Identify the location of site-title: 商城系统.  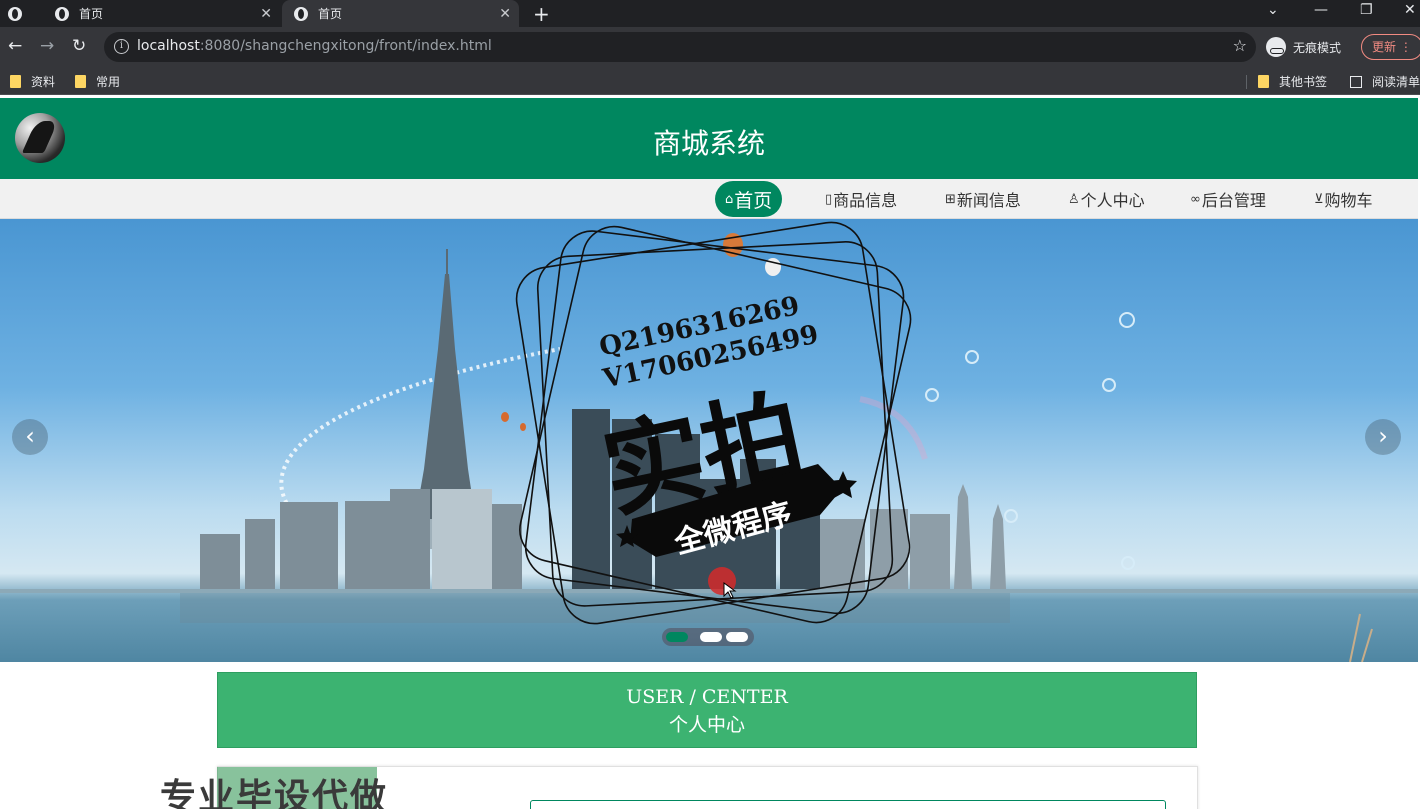
(708, 143).